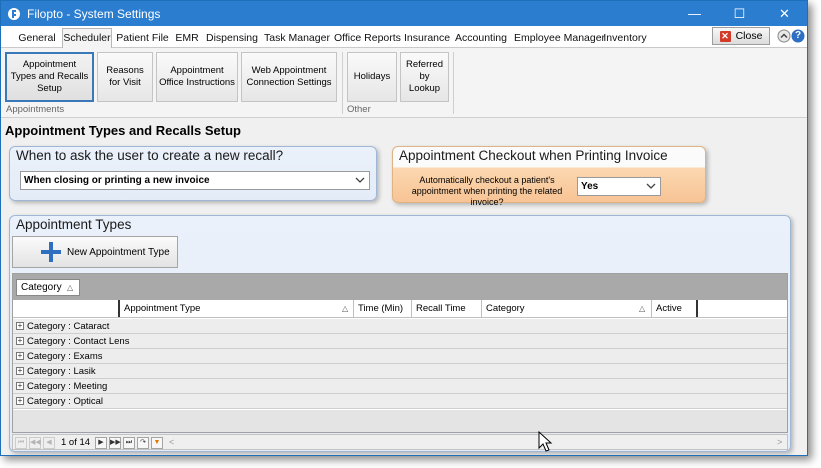 The image size is (821, 468). Describe the element at coordinates (400, 341) in the screenshot. I see `group-row-contact-lens: + Category : Contact Lens` at that location.